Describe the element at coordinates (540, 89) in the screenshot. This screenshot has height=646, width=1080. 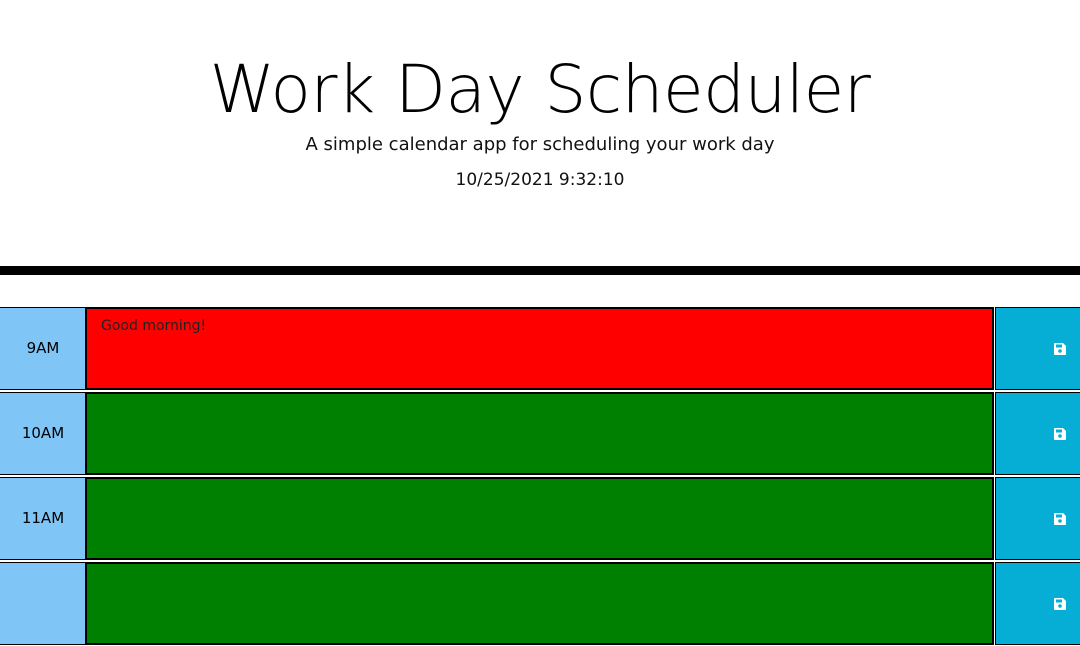
I see `page-title: Work Day Scheduler` at that location.